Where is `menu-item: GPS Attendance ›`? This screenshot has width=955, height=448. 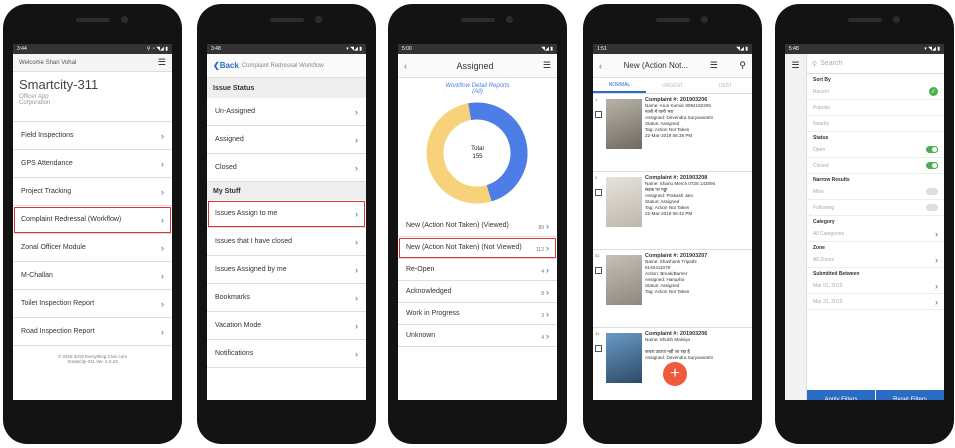 menu-item: GPS Attendance › is located at coordinates (92, 164).